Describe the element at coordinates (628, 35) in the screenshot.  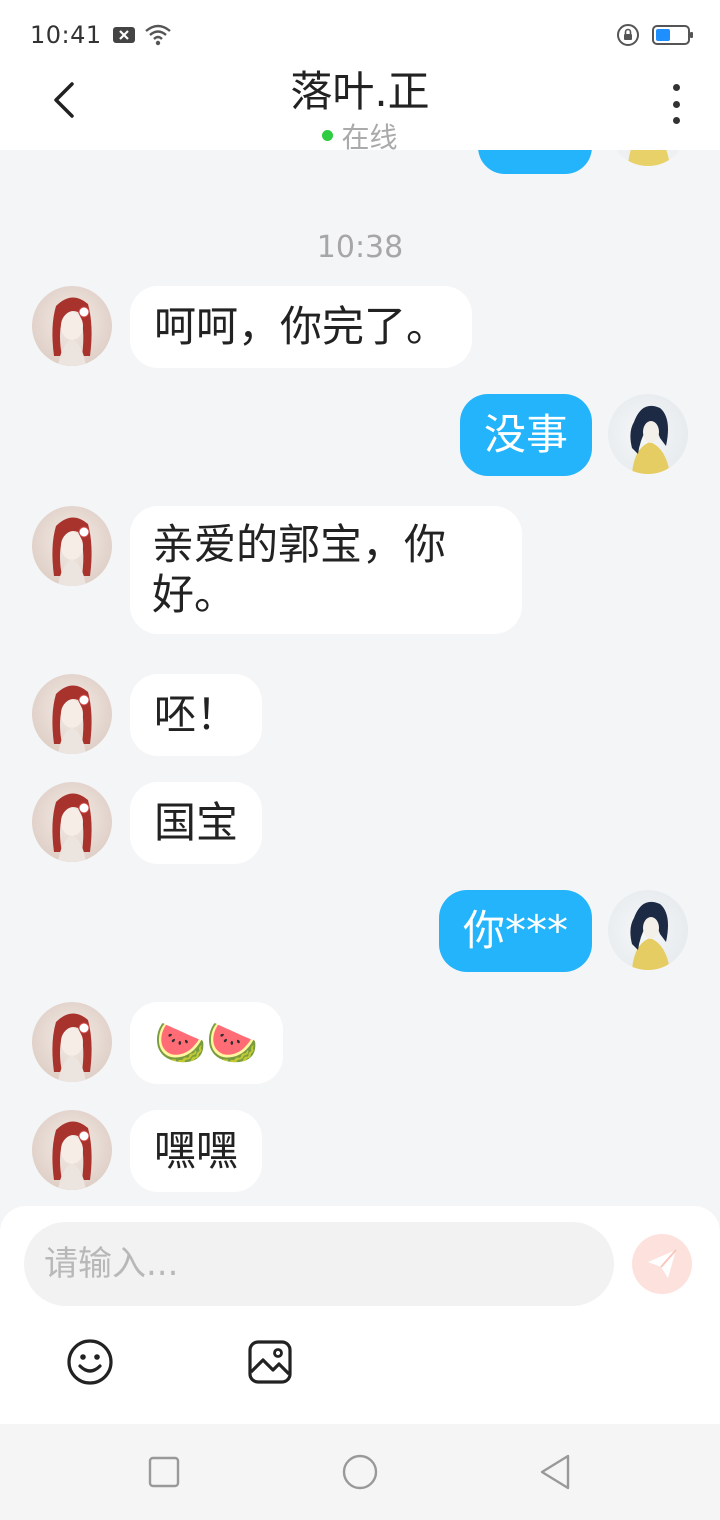
I see `rotation-lock-icon` at that location.